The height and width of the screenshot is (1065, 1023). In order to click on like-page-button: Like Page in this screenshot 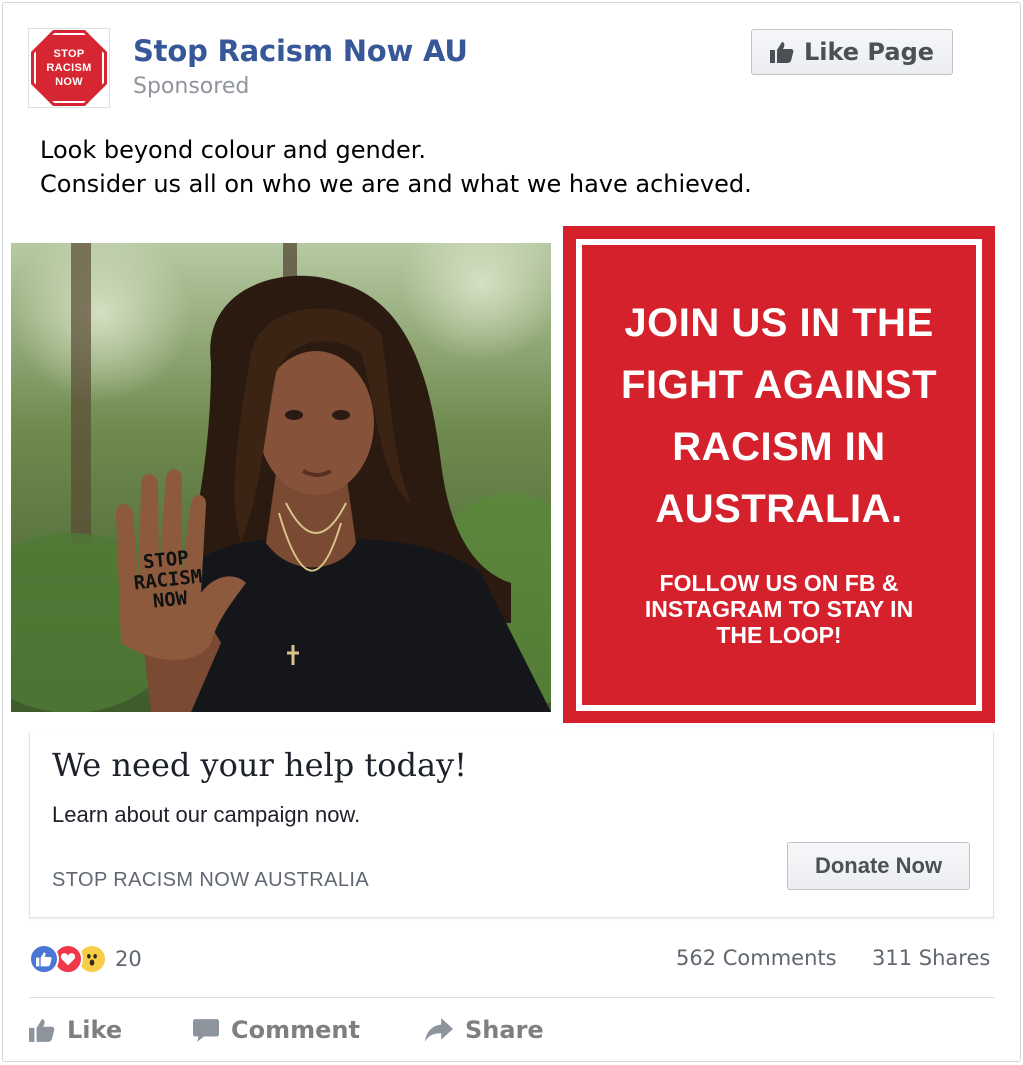, I will do `click(852, 52)`.